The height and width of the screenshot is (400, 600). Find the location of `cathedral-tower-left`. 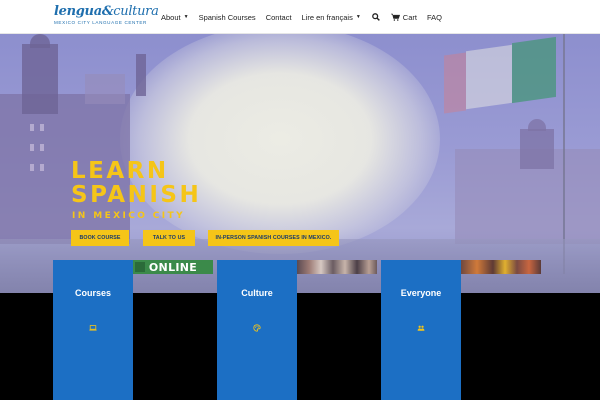

cathedral-tower-left is located at coordinates (40, 79).